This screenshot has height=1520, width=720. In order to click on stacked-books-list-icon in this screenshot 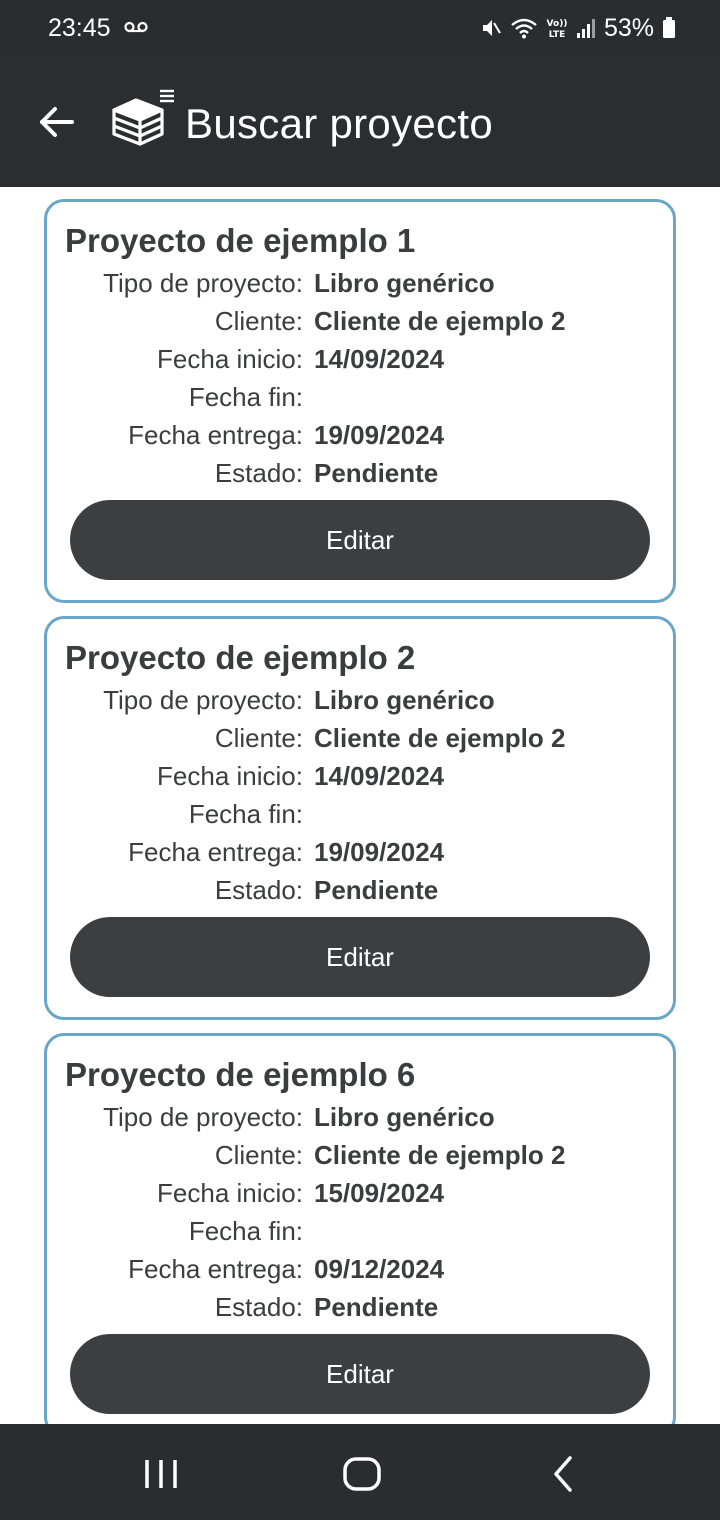, I will do `click(143, 117)`.